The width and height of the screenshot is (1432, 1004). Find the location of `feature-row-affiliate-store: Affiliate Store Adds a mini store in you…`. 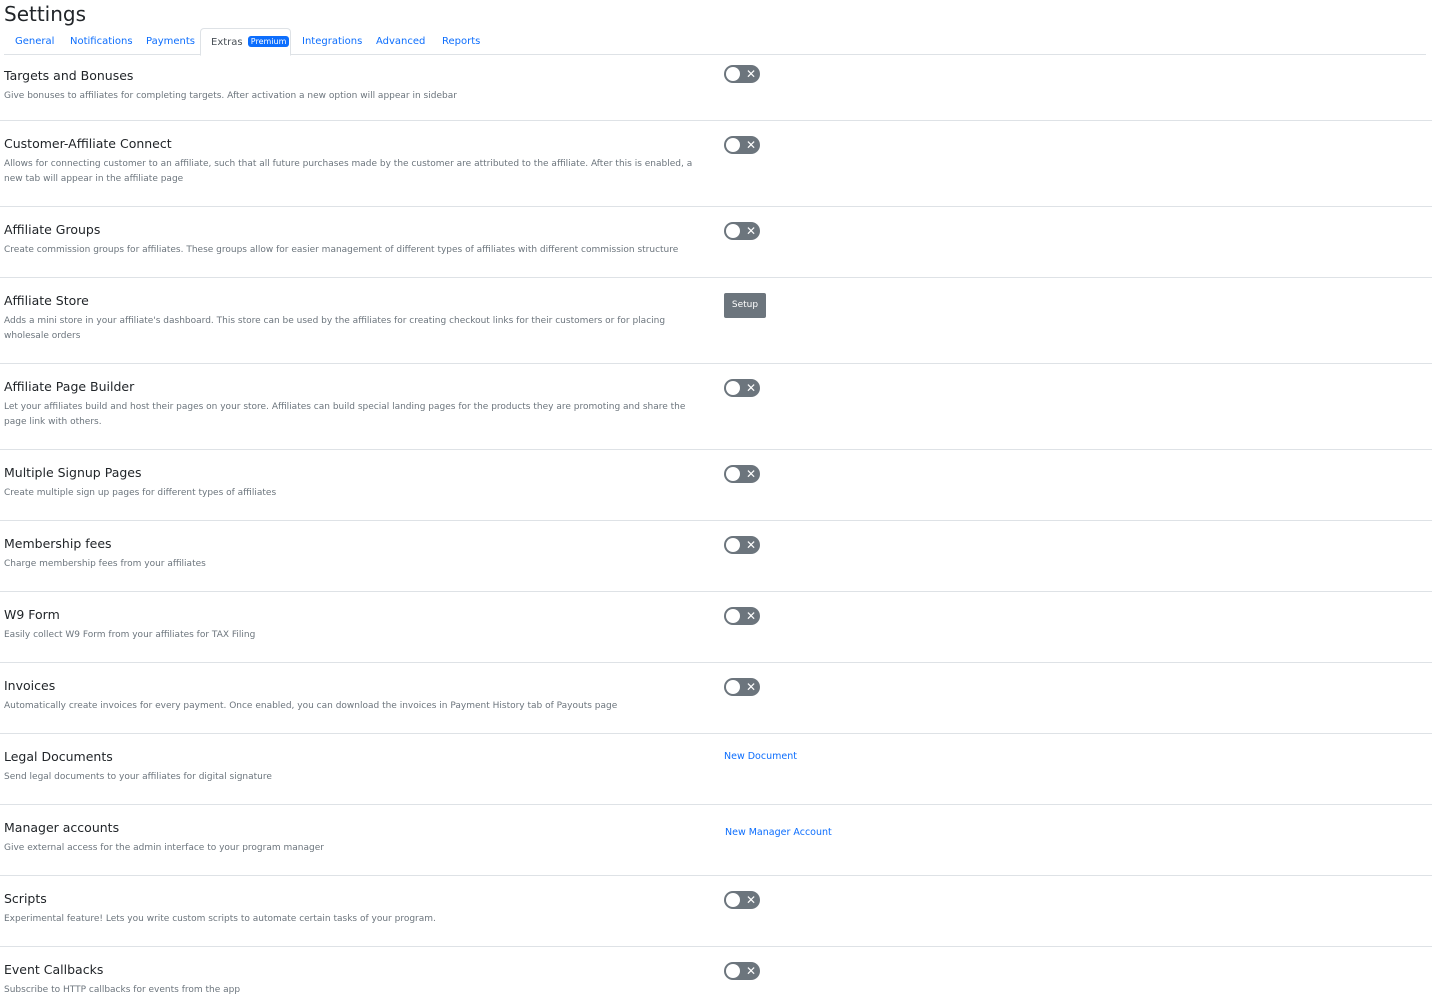

feature-row-affiliate-store: Affiliate Store Adds a mini store in you… is located at coordinates (716, 321).